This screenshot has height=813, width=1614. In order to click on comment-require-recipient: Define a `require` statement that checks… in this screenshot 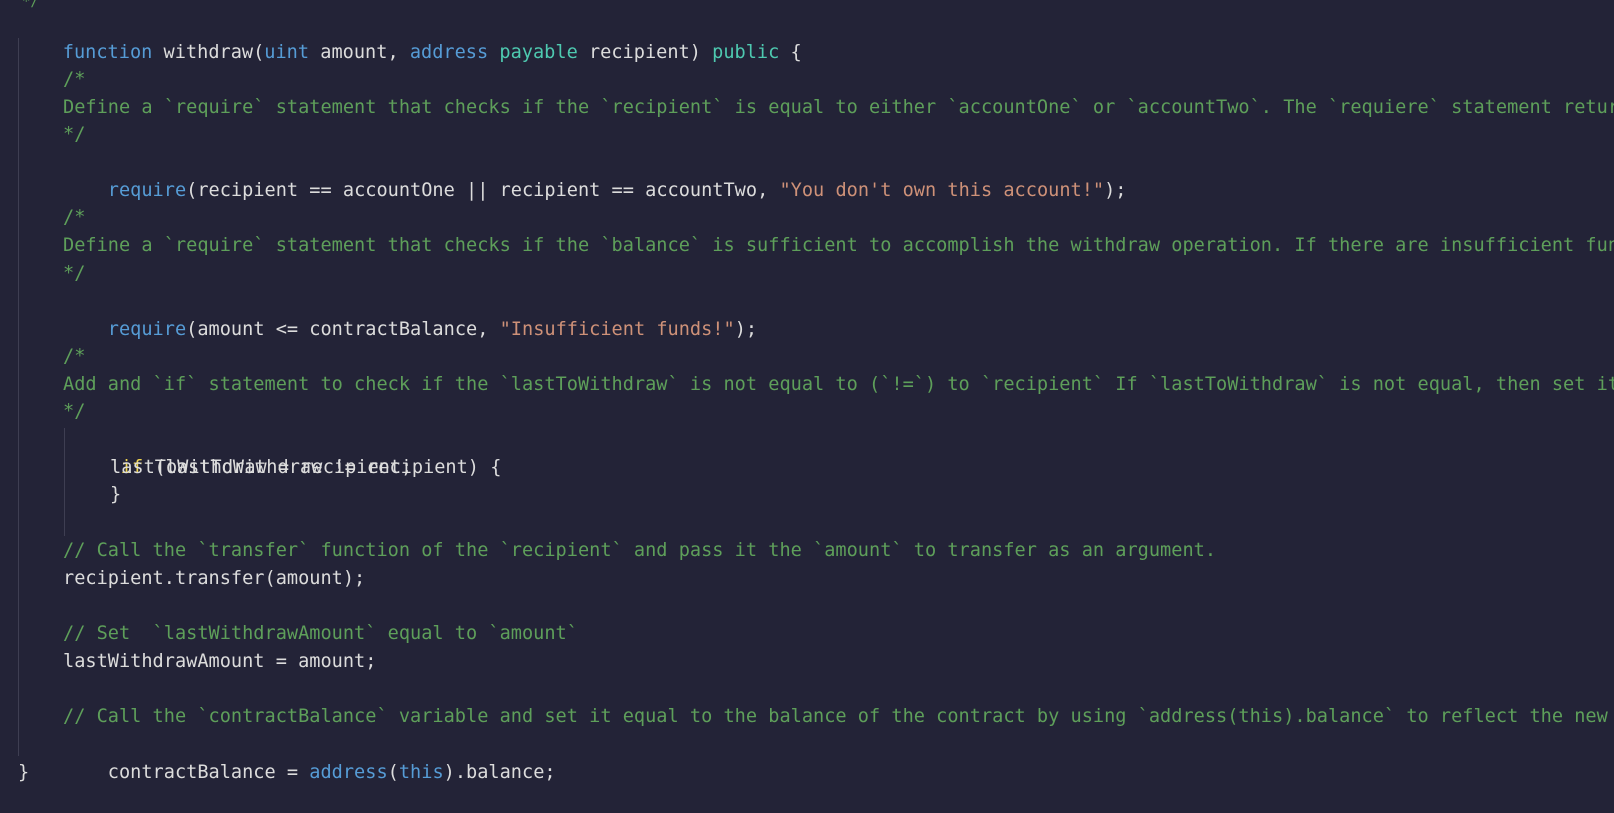, I will do `click(838, 107)`.